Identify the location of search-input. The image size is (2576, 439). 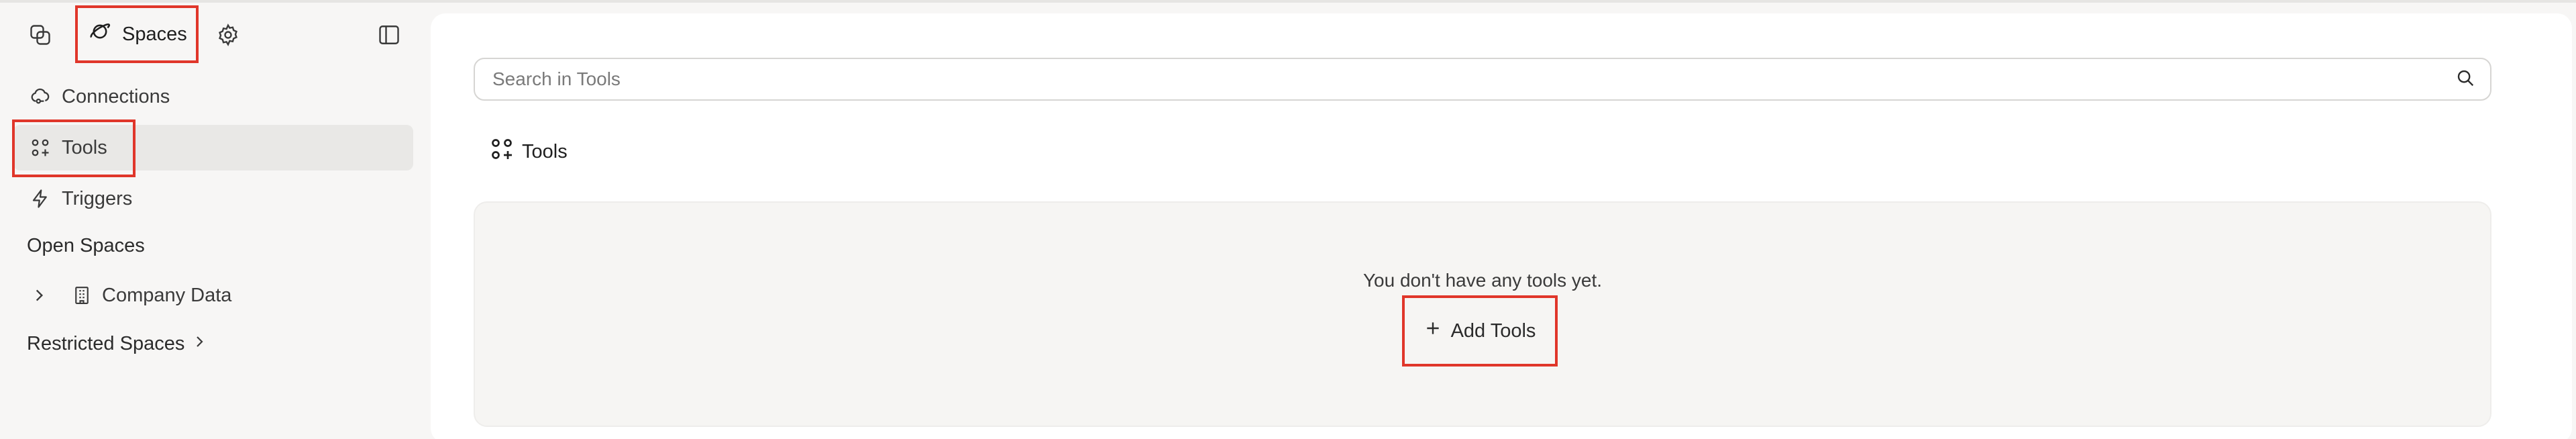
(1473, 79).